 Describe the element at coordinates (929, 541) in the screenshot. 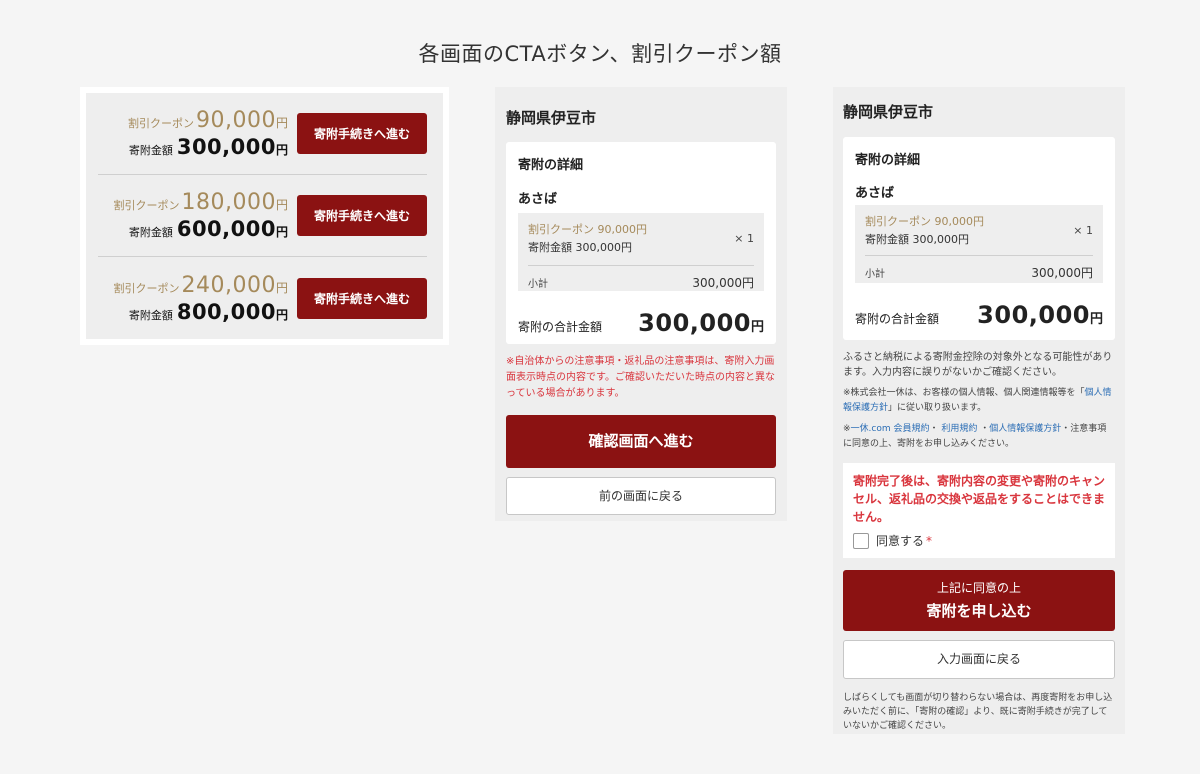

I see `required-mark: *` at that location.